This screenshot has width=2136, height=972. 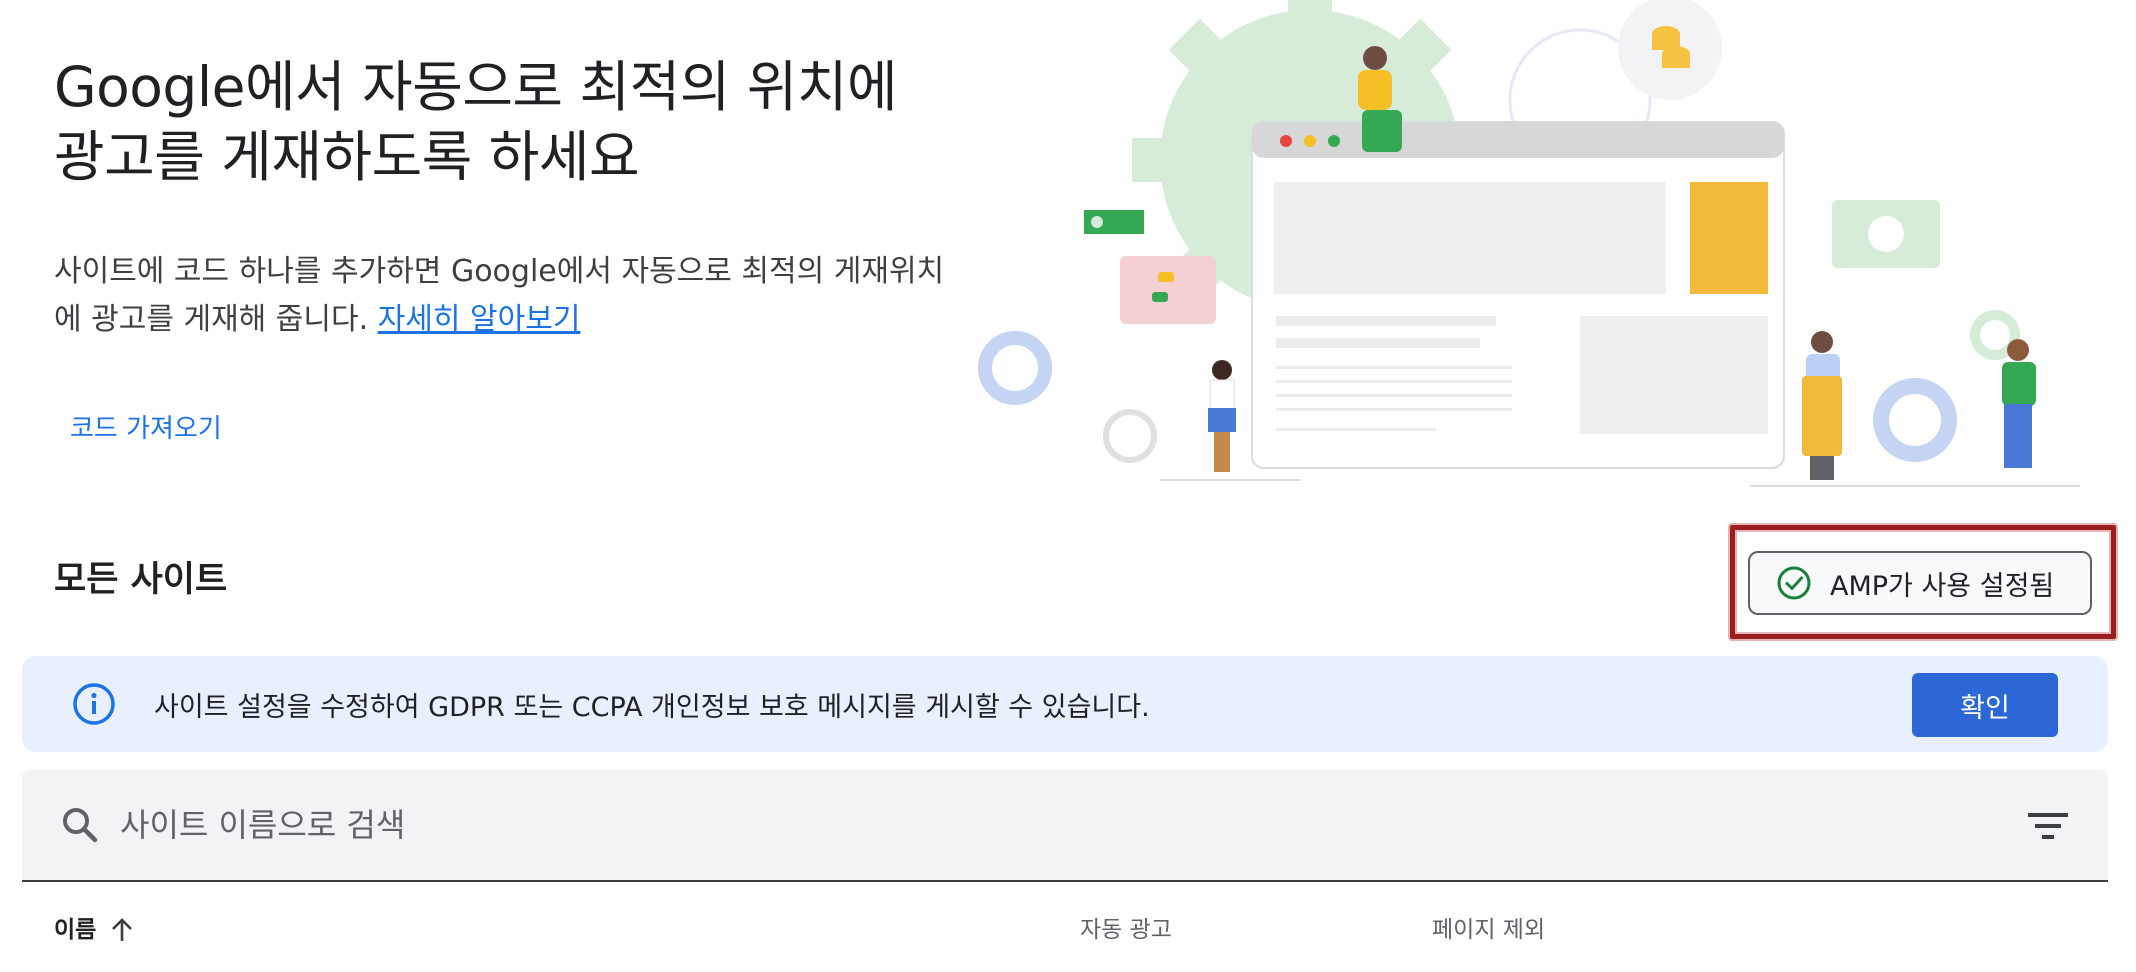 What do you see at coordinates (1518, 295) in the screenshot?
I see `browser-illustration` at bounding box center [1518, 295].